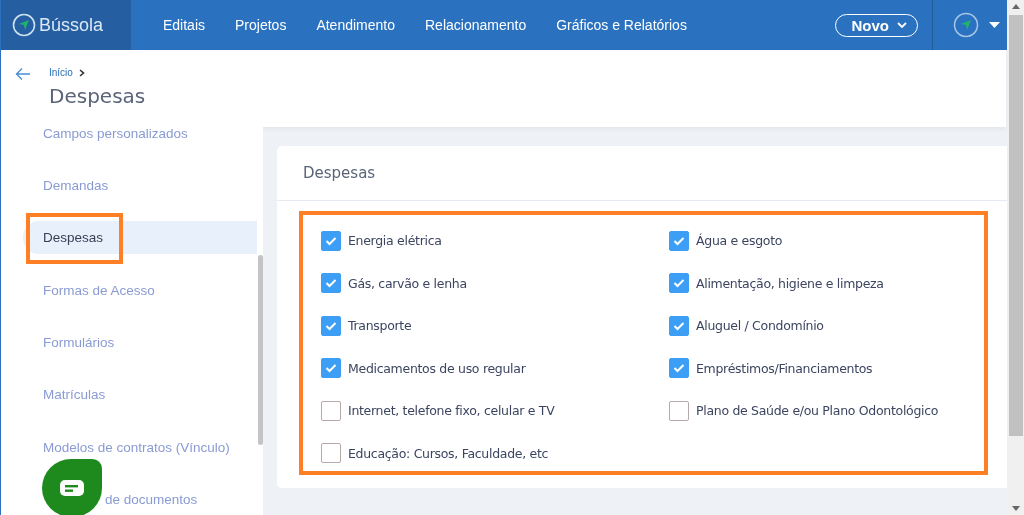 The width and height of the screenshot is (1024, 515). What do you see at coordinates (129, 343) in the screenshot?
I see `sidebar-item: Formulários` at bounding box center [129, 343].